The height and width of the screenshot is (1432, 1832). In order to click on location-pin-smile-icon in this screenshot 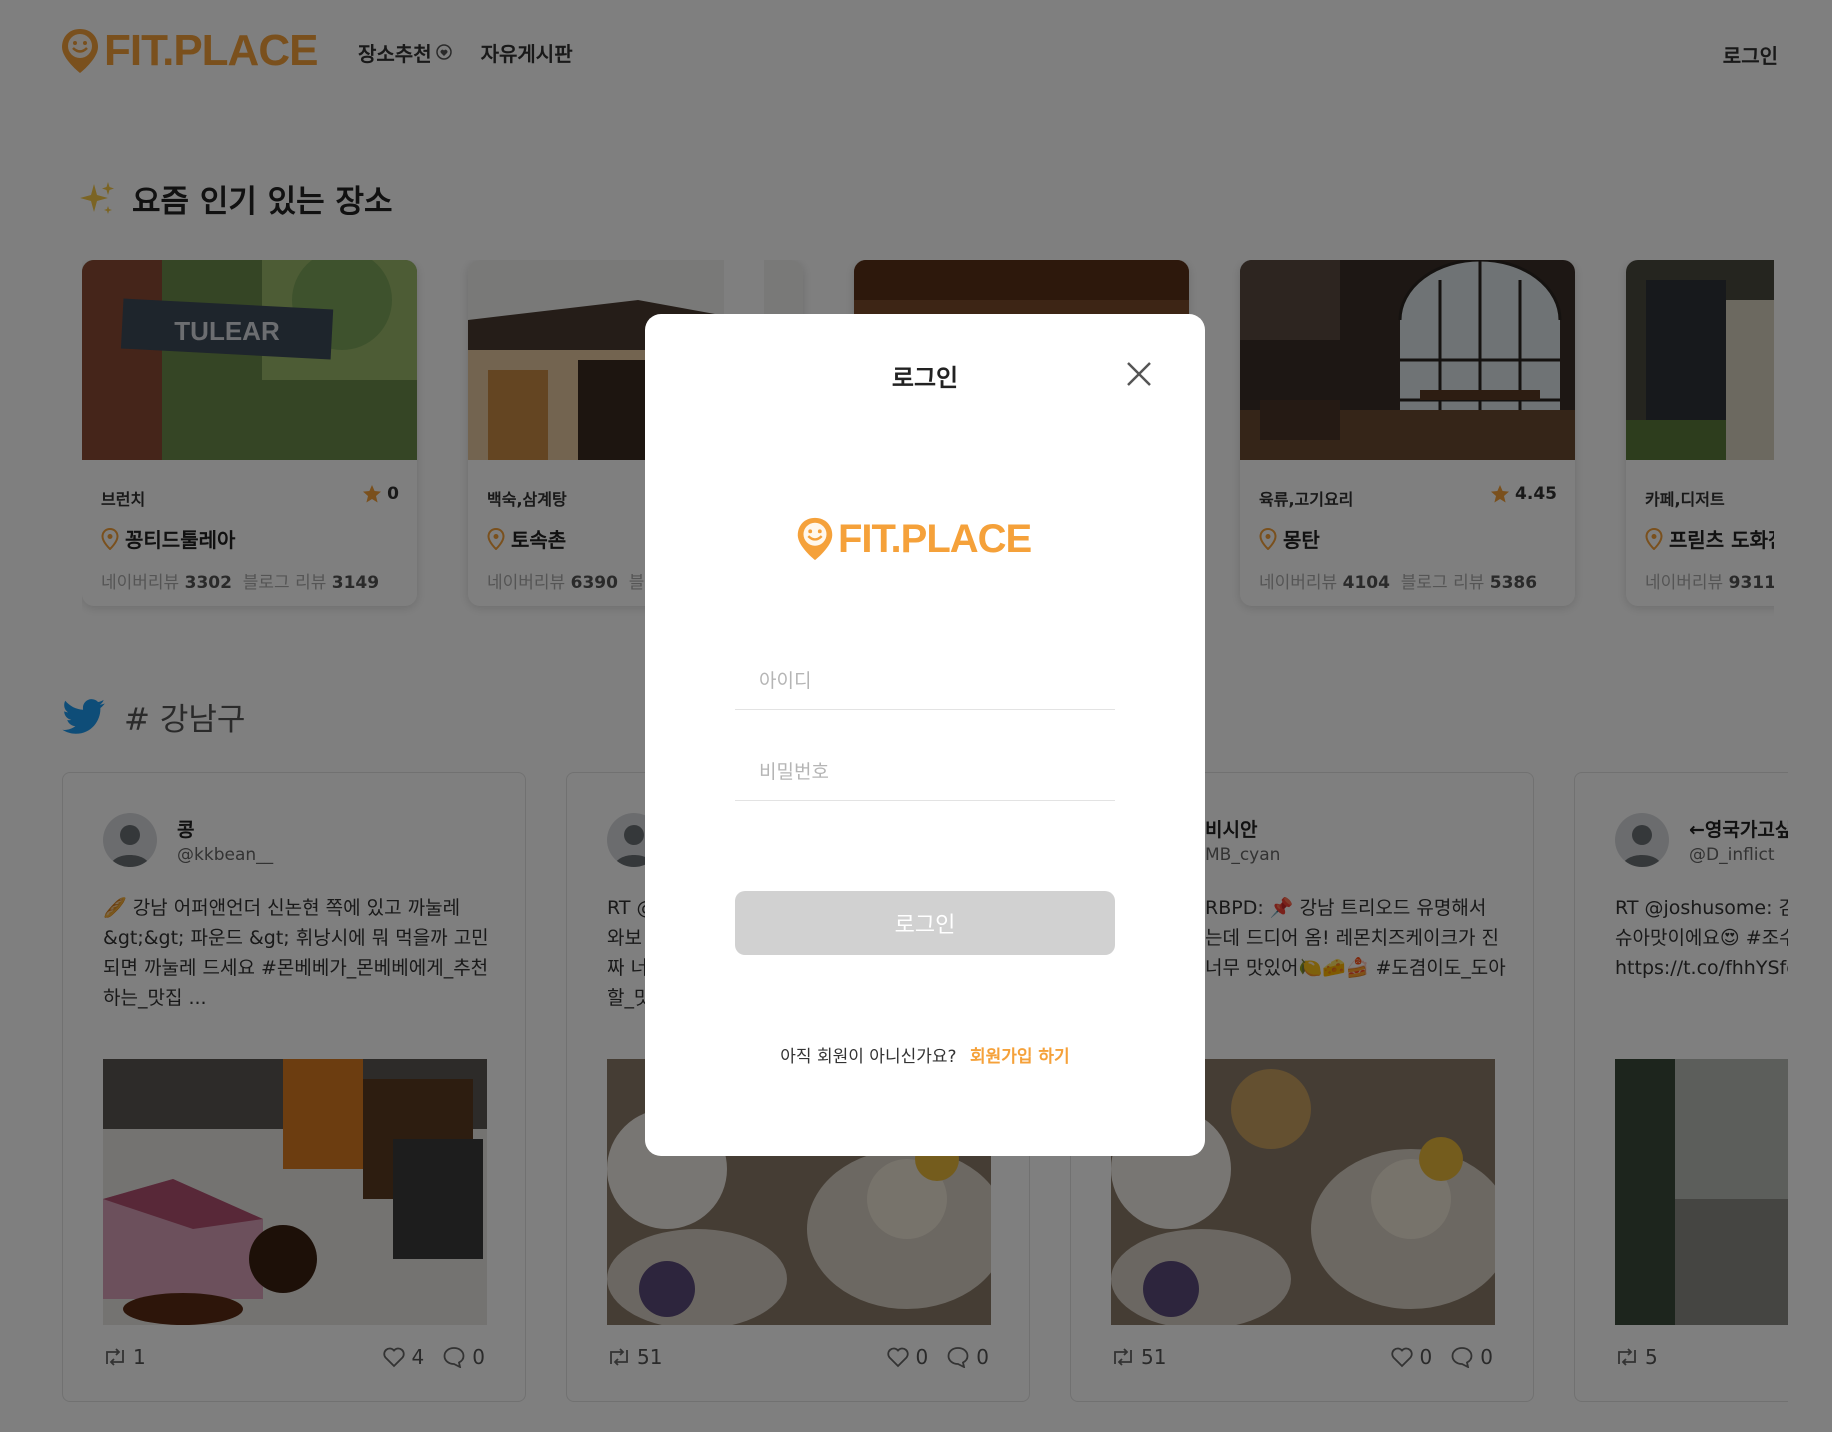, I will do `click(815, 539)`.